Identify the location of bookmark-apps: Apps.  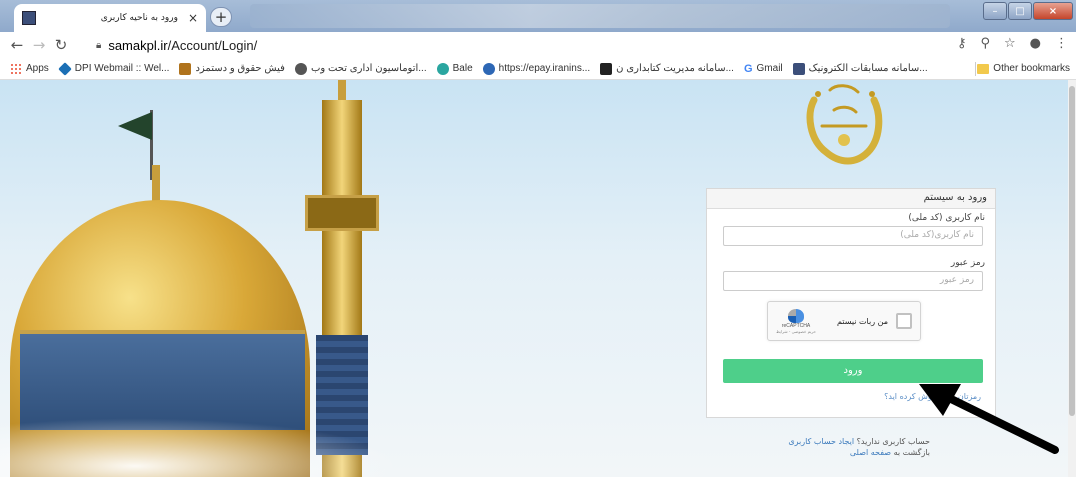
(29, 68).